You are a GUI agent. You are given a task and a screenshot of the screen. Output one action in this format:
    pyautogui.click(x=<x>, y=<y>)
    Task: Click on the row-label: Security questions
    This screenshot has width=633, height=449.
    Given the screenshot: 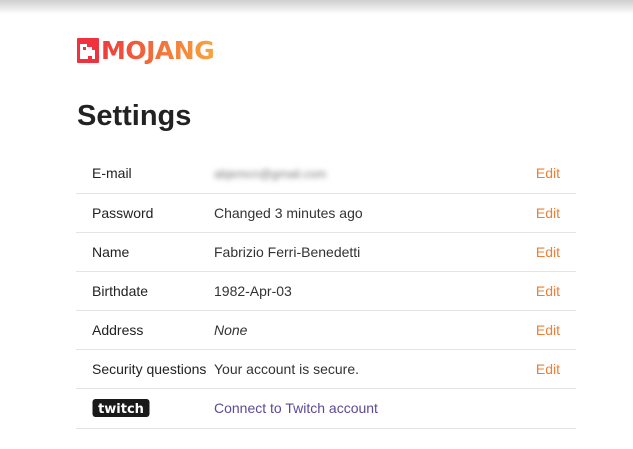 What is the action you would take?
    pyautogui.click(x=149, y=368)
    